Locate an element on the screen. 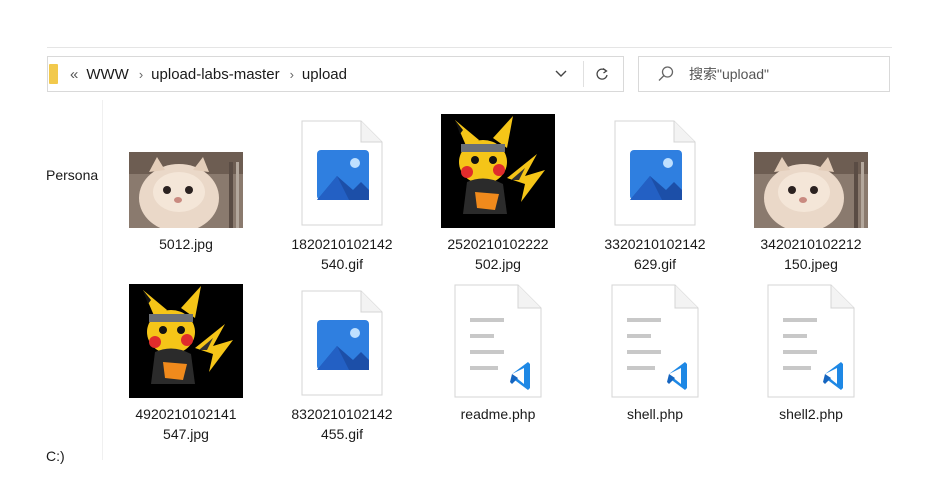  file-name: 1820210102142 540.gif is located at coordinates (342, 254).